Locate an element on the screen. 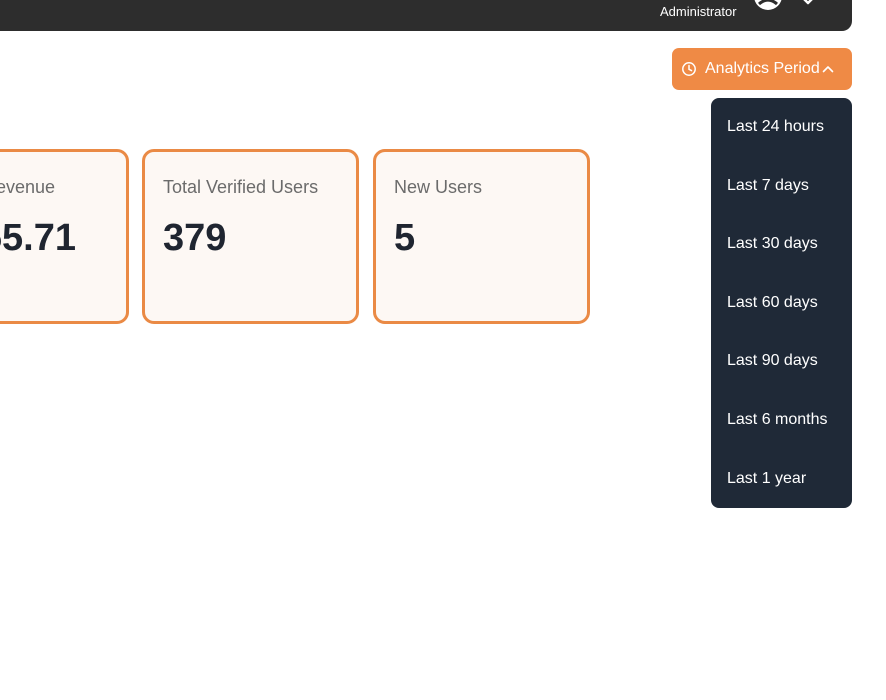 This screenshot has height=700, width=886. period-option-24-hours: Last 24 hours is located at coordinates (781, 127).